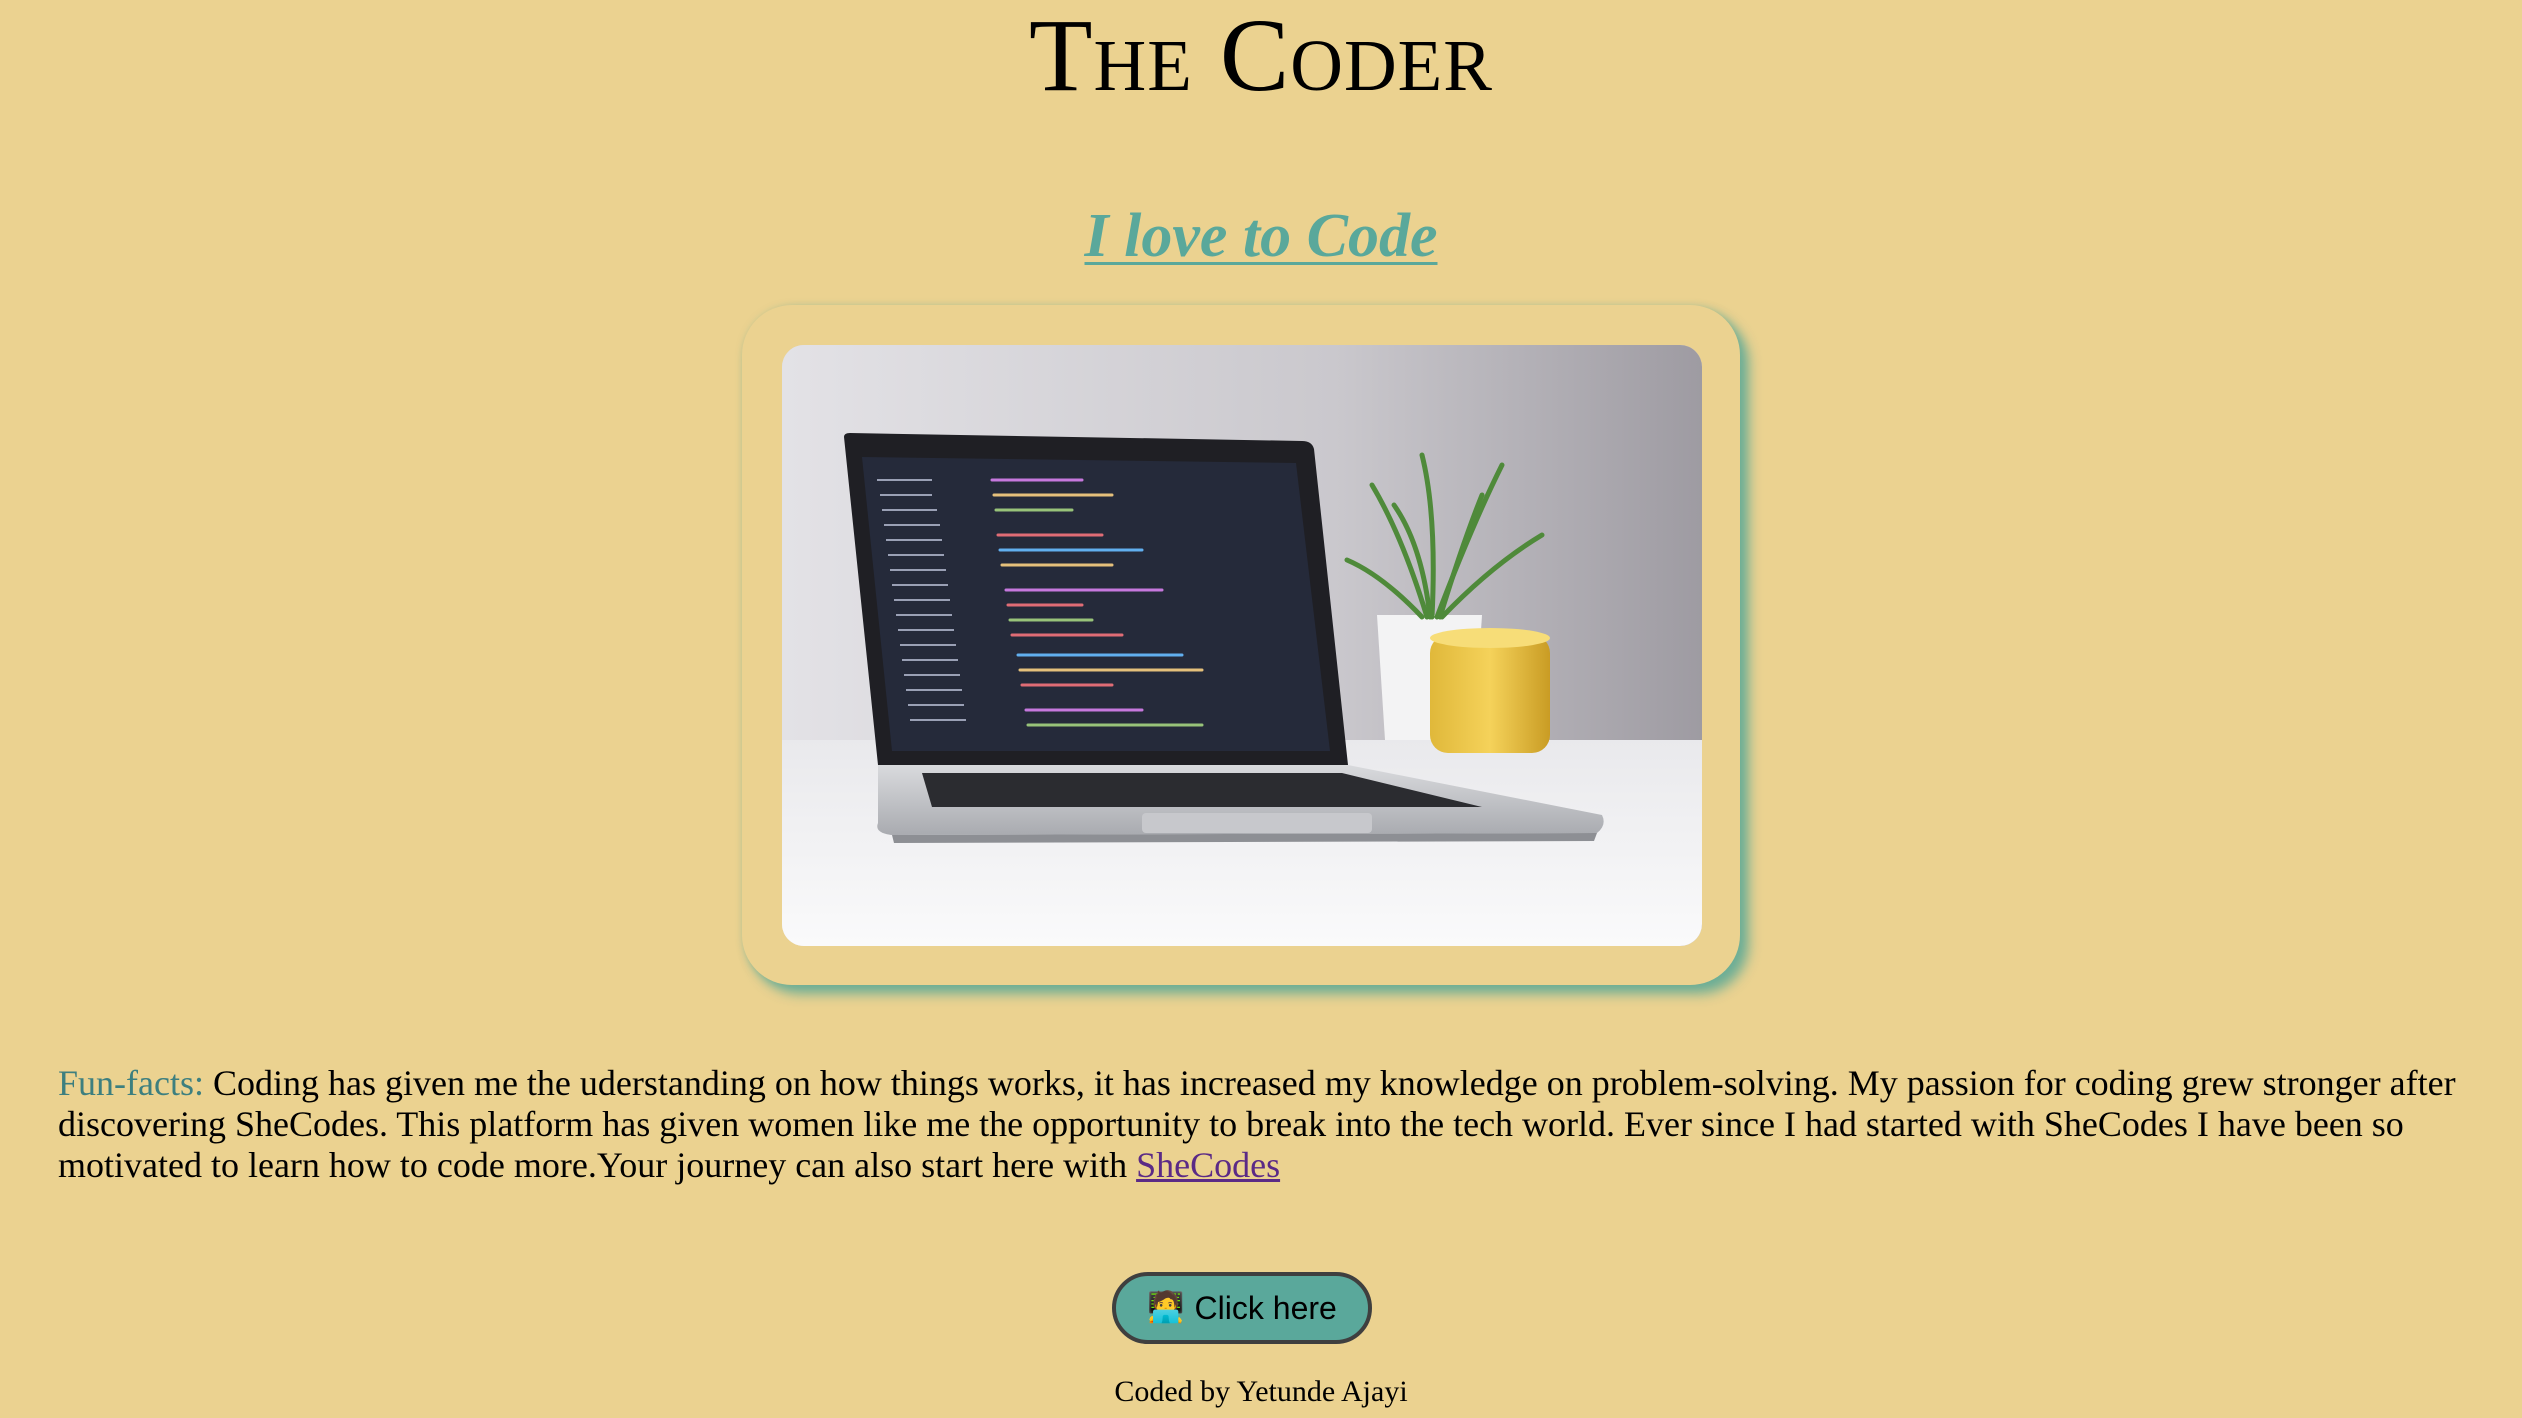  What do you see at coordinates (1208, 1165) in the screenshot?
I see `shecodes-link: SheCodes` at bounding box center [1208, 1165].